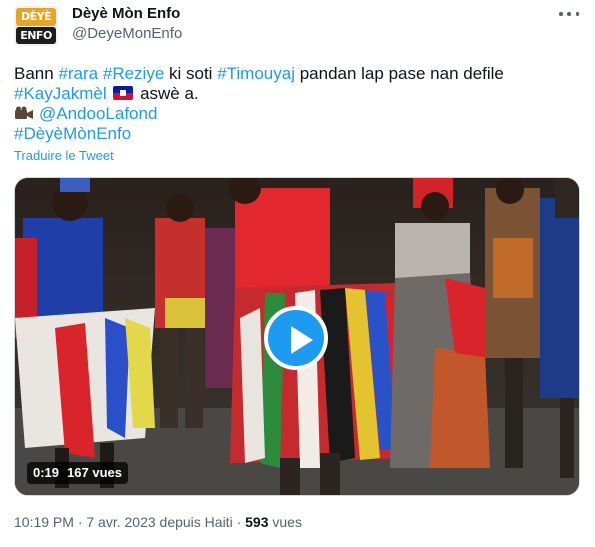  What do you see at coordinates (256, 73) in the screenshot?
I see `hashtag-timouyaj: #Timouyaj` at bounding box center [256, 73].